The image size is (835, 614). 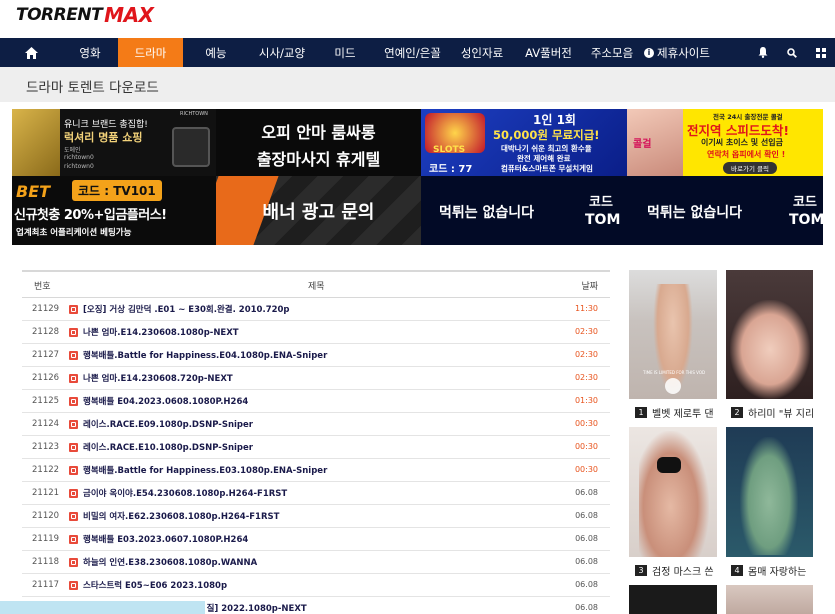 What do you see at coordinates (417, 19) in the screenshot?
I see `top-bar: TORRENT MAX` at bounding box center [417, 19].